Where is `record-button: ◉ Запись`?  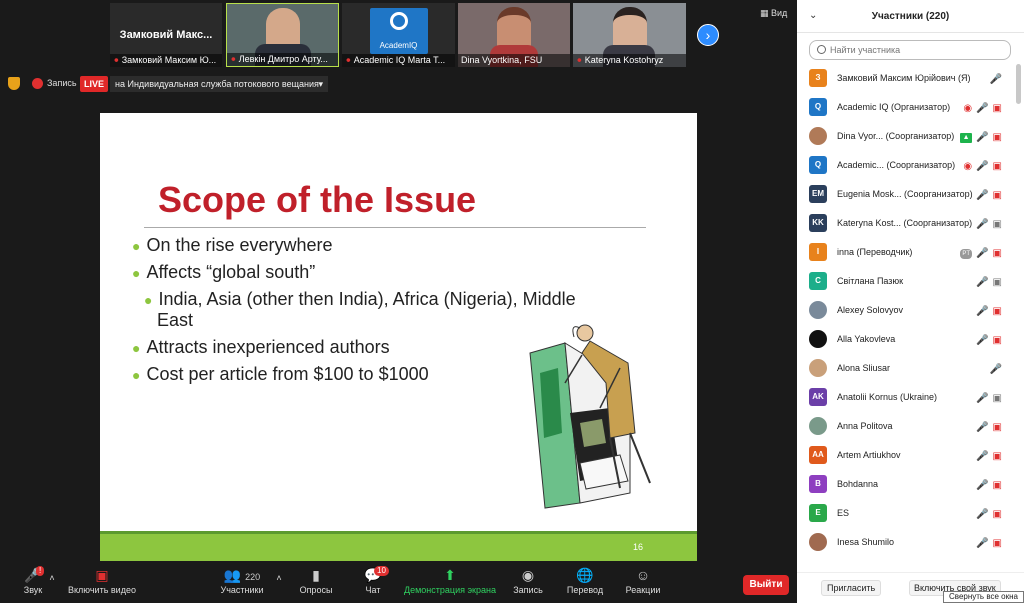
record-button: ◉ Запись is located at coordinates (528, 581).